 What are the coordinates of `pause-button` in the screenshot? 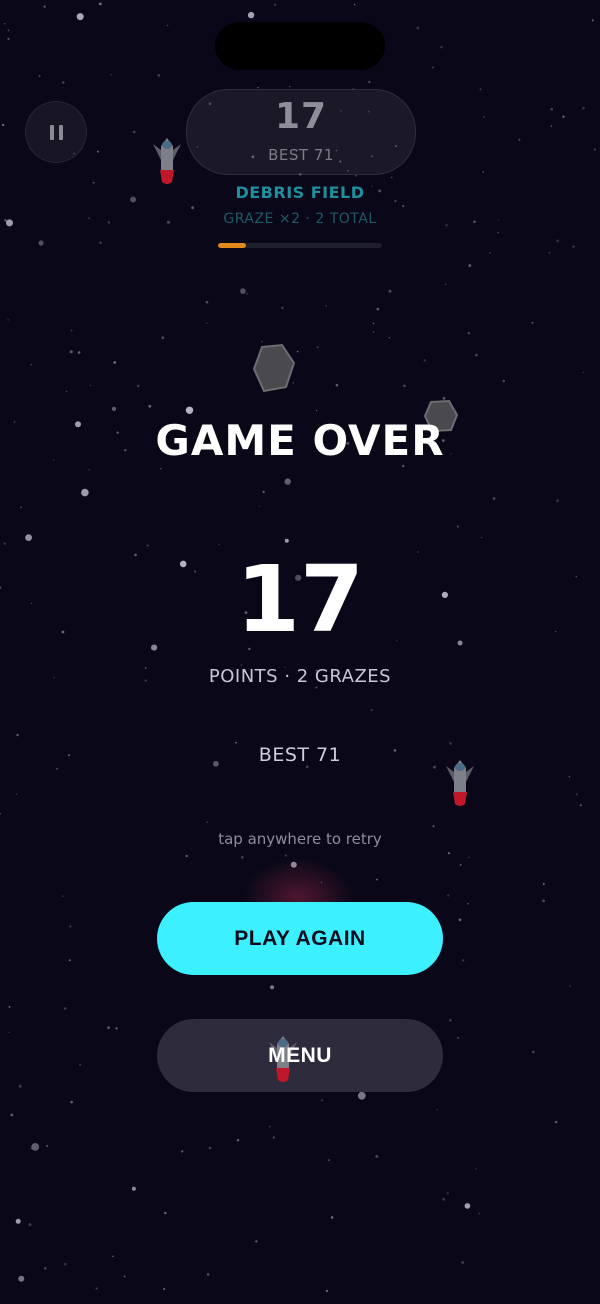 It's located at (56, 132).